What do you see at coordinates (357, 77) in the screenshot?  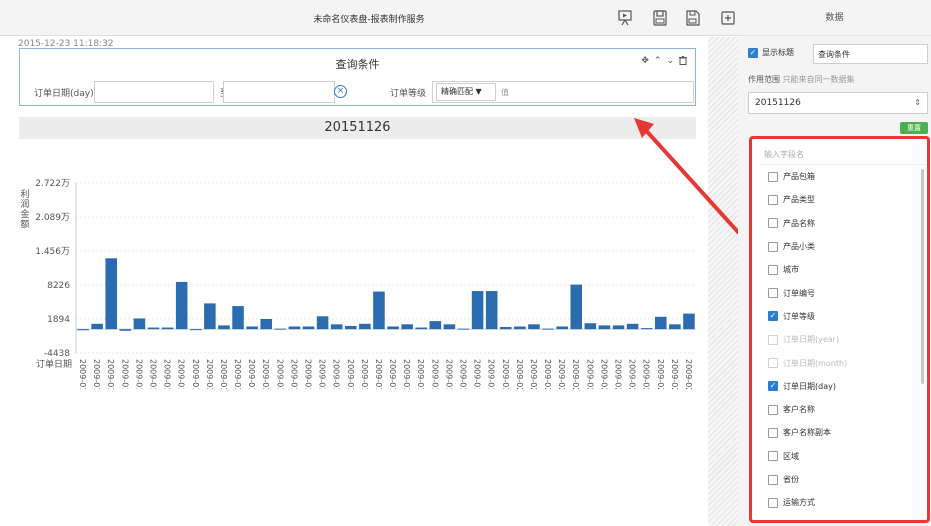 I see `query-widget: 查询条件 ✥ ⌃ ⌄ 订单日期(day) 至 × 订单等级 精确匹配 ▼ 值` at bounding box center [357, 77].